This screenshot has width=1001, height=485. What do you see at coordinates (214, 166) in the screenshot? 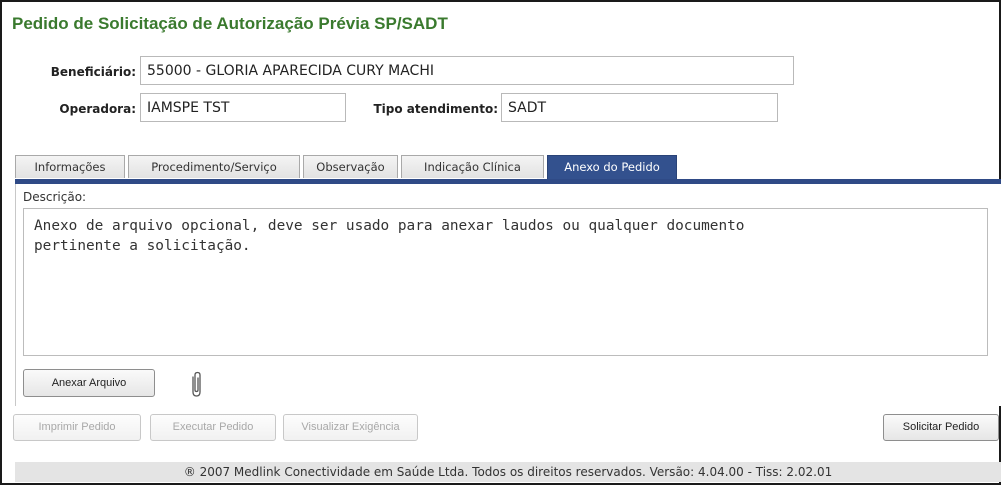
I see `tab-procedimento-servico: Procedimento/Serviço` at bounding box center [214, 166].